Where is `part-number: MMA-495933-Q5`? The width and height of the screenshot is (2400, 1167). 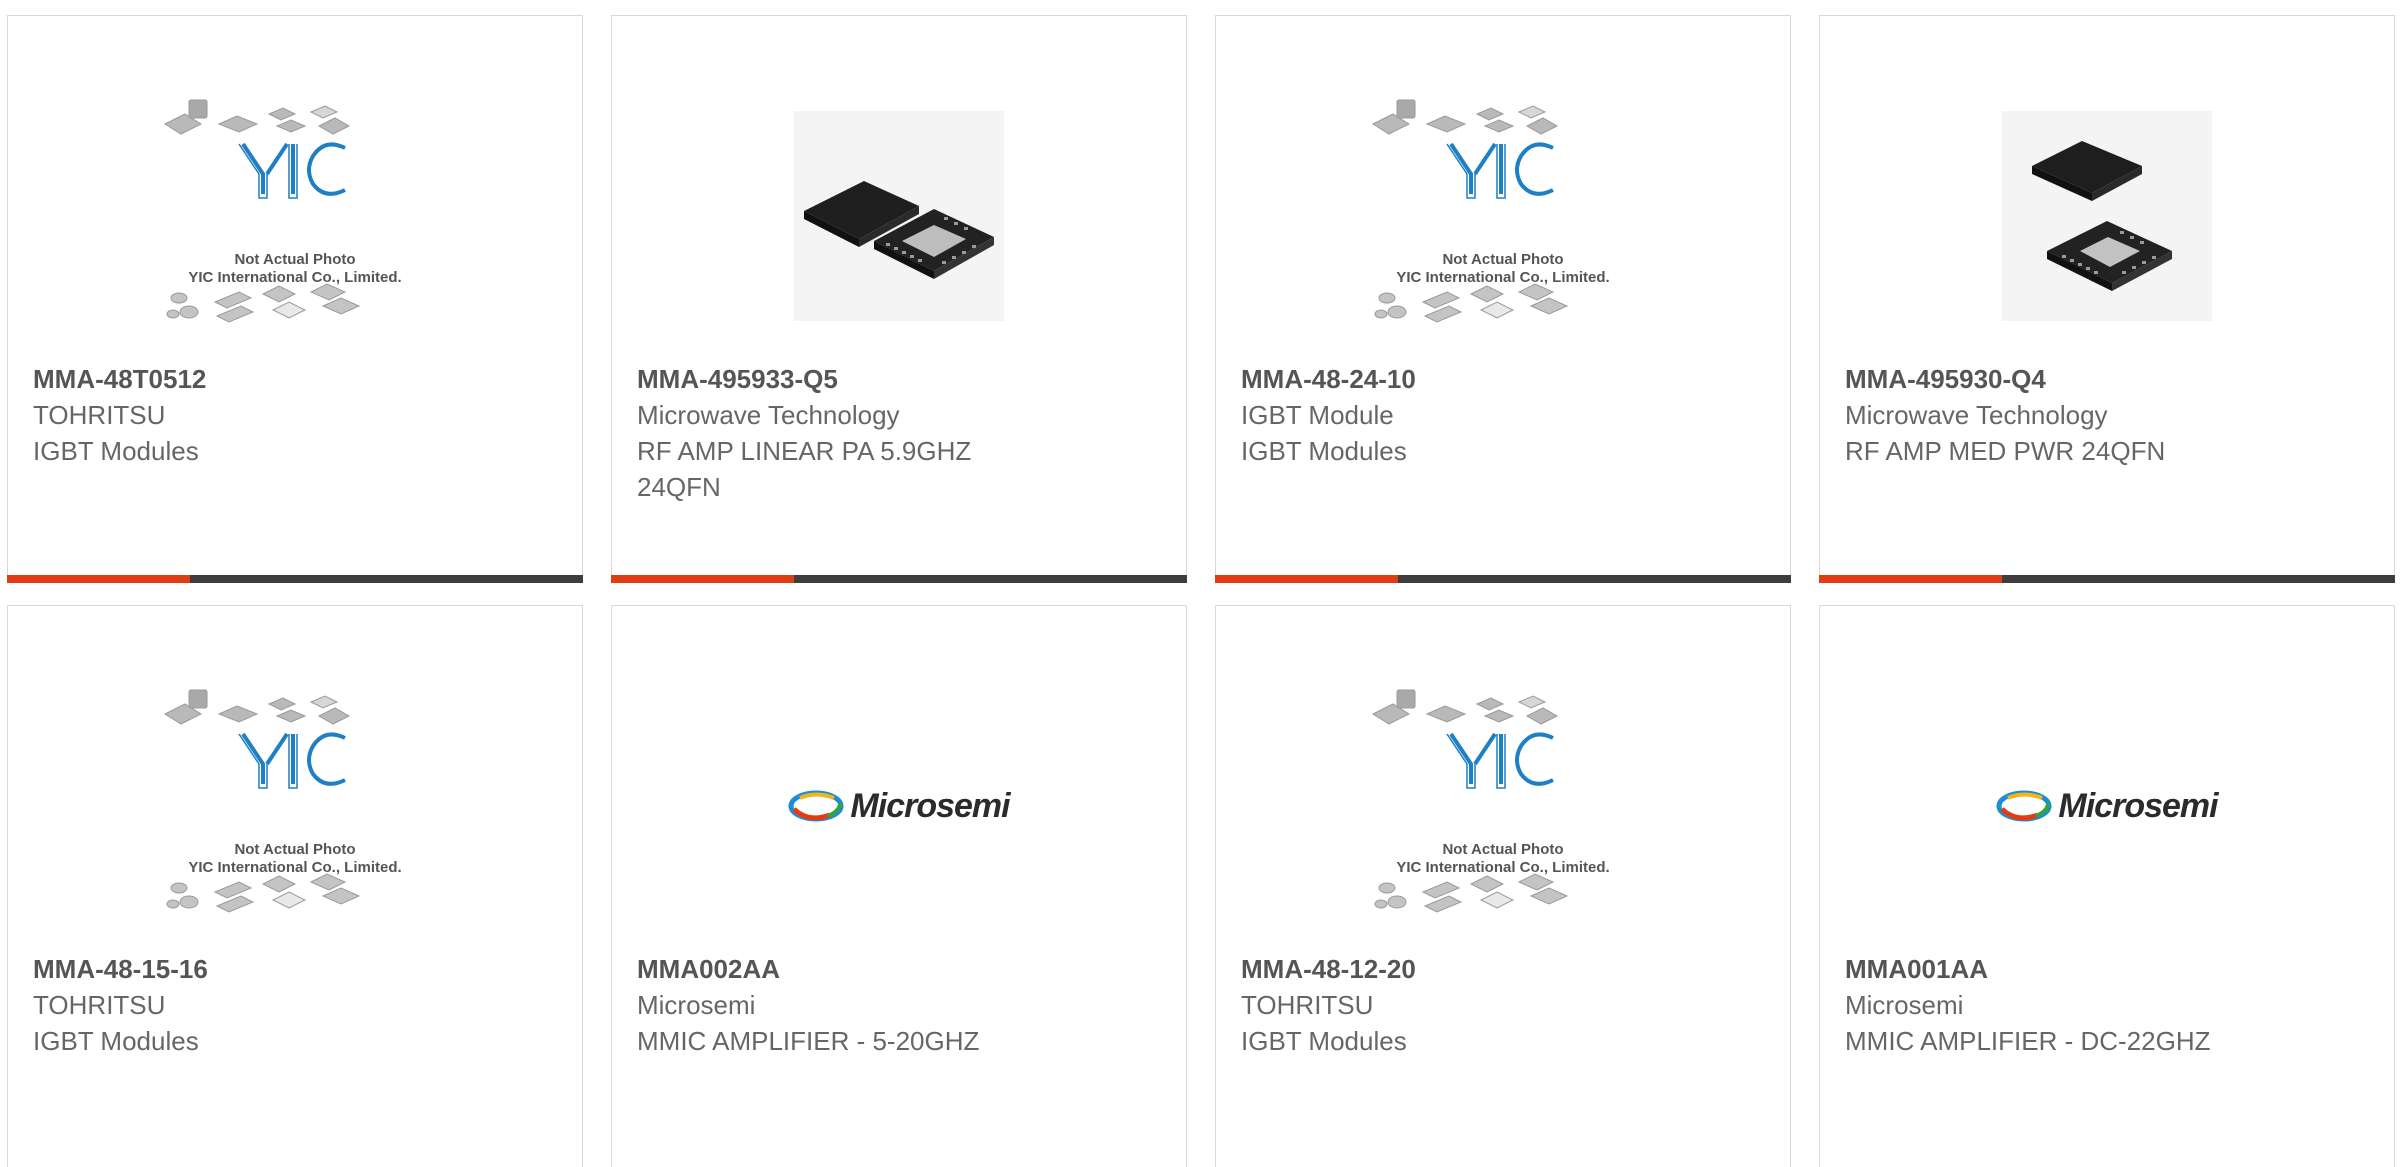
part-number: MMA-495933-Q5 is located at coordinates (899, 379).